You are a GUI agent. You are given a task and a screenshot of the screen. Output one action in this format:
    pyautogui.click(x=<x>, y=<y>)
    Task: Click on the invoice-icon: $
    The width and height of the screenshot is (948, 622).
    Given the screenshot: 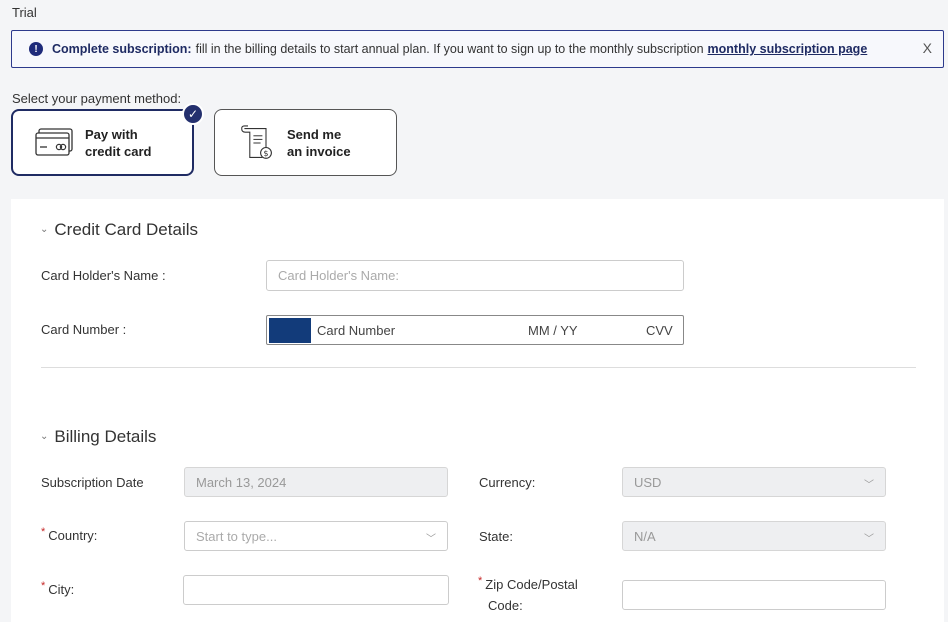 What is the action you would take?
    pyautogui.click(x=256, y=141)
    